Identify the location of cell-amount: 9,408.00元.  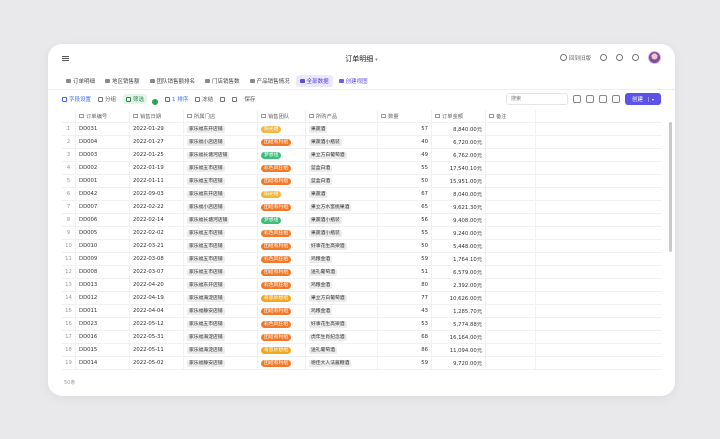
(459, 220).